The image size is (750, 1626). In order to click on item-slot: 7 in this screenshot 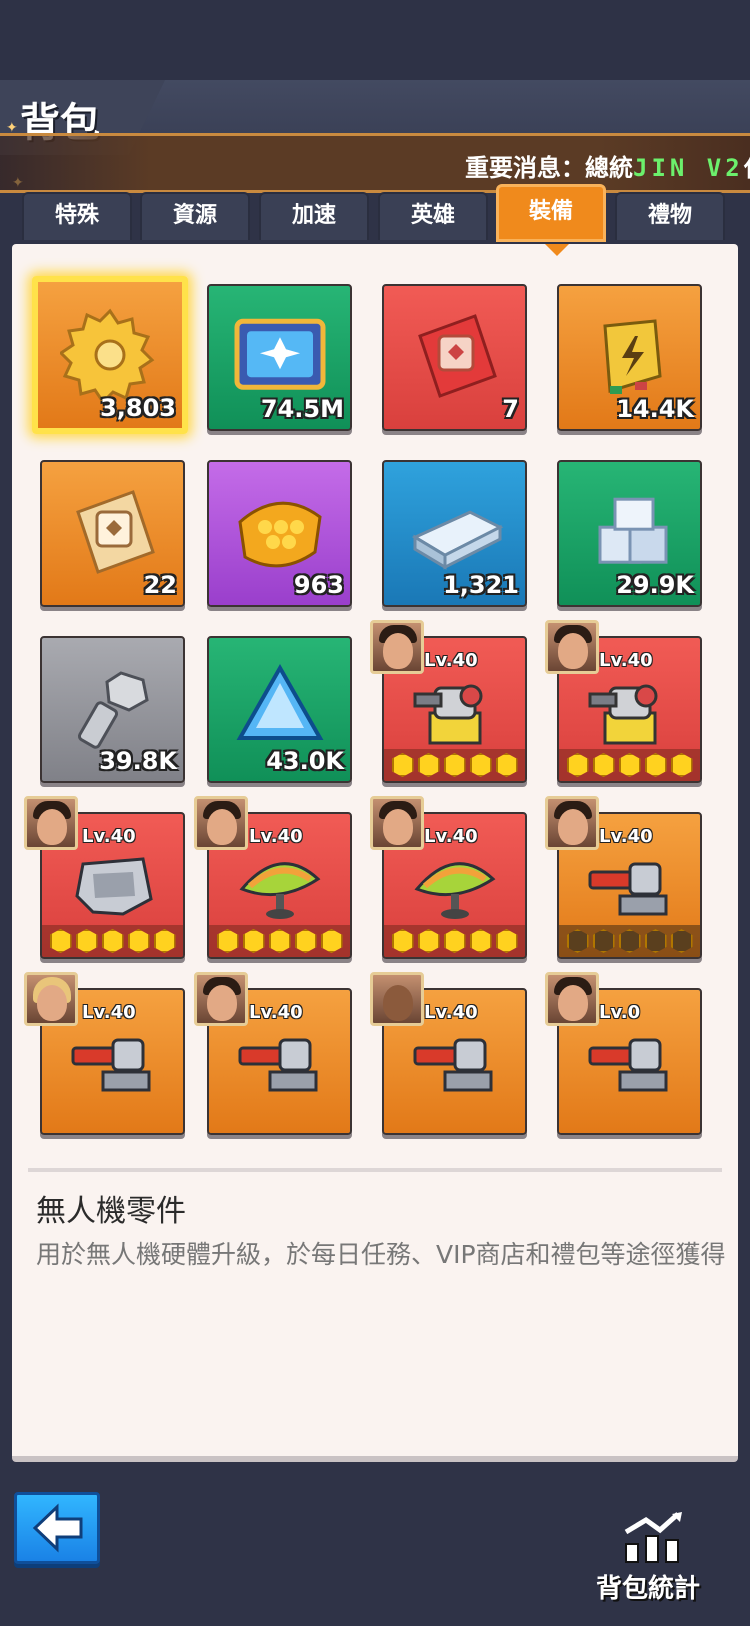, I will do `click(454, 357)`.